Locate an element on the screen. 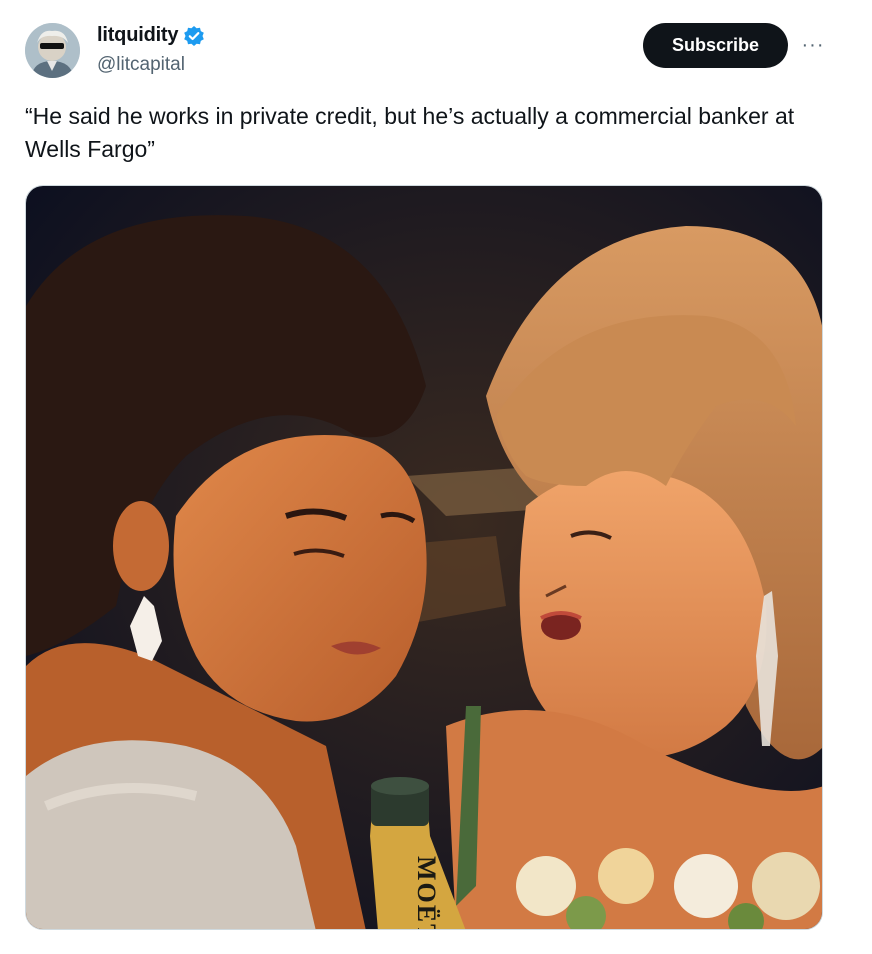  bottle-label: MOËT is located at coordinates (426, 893).